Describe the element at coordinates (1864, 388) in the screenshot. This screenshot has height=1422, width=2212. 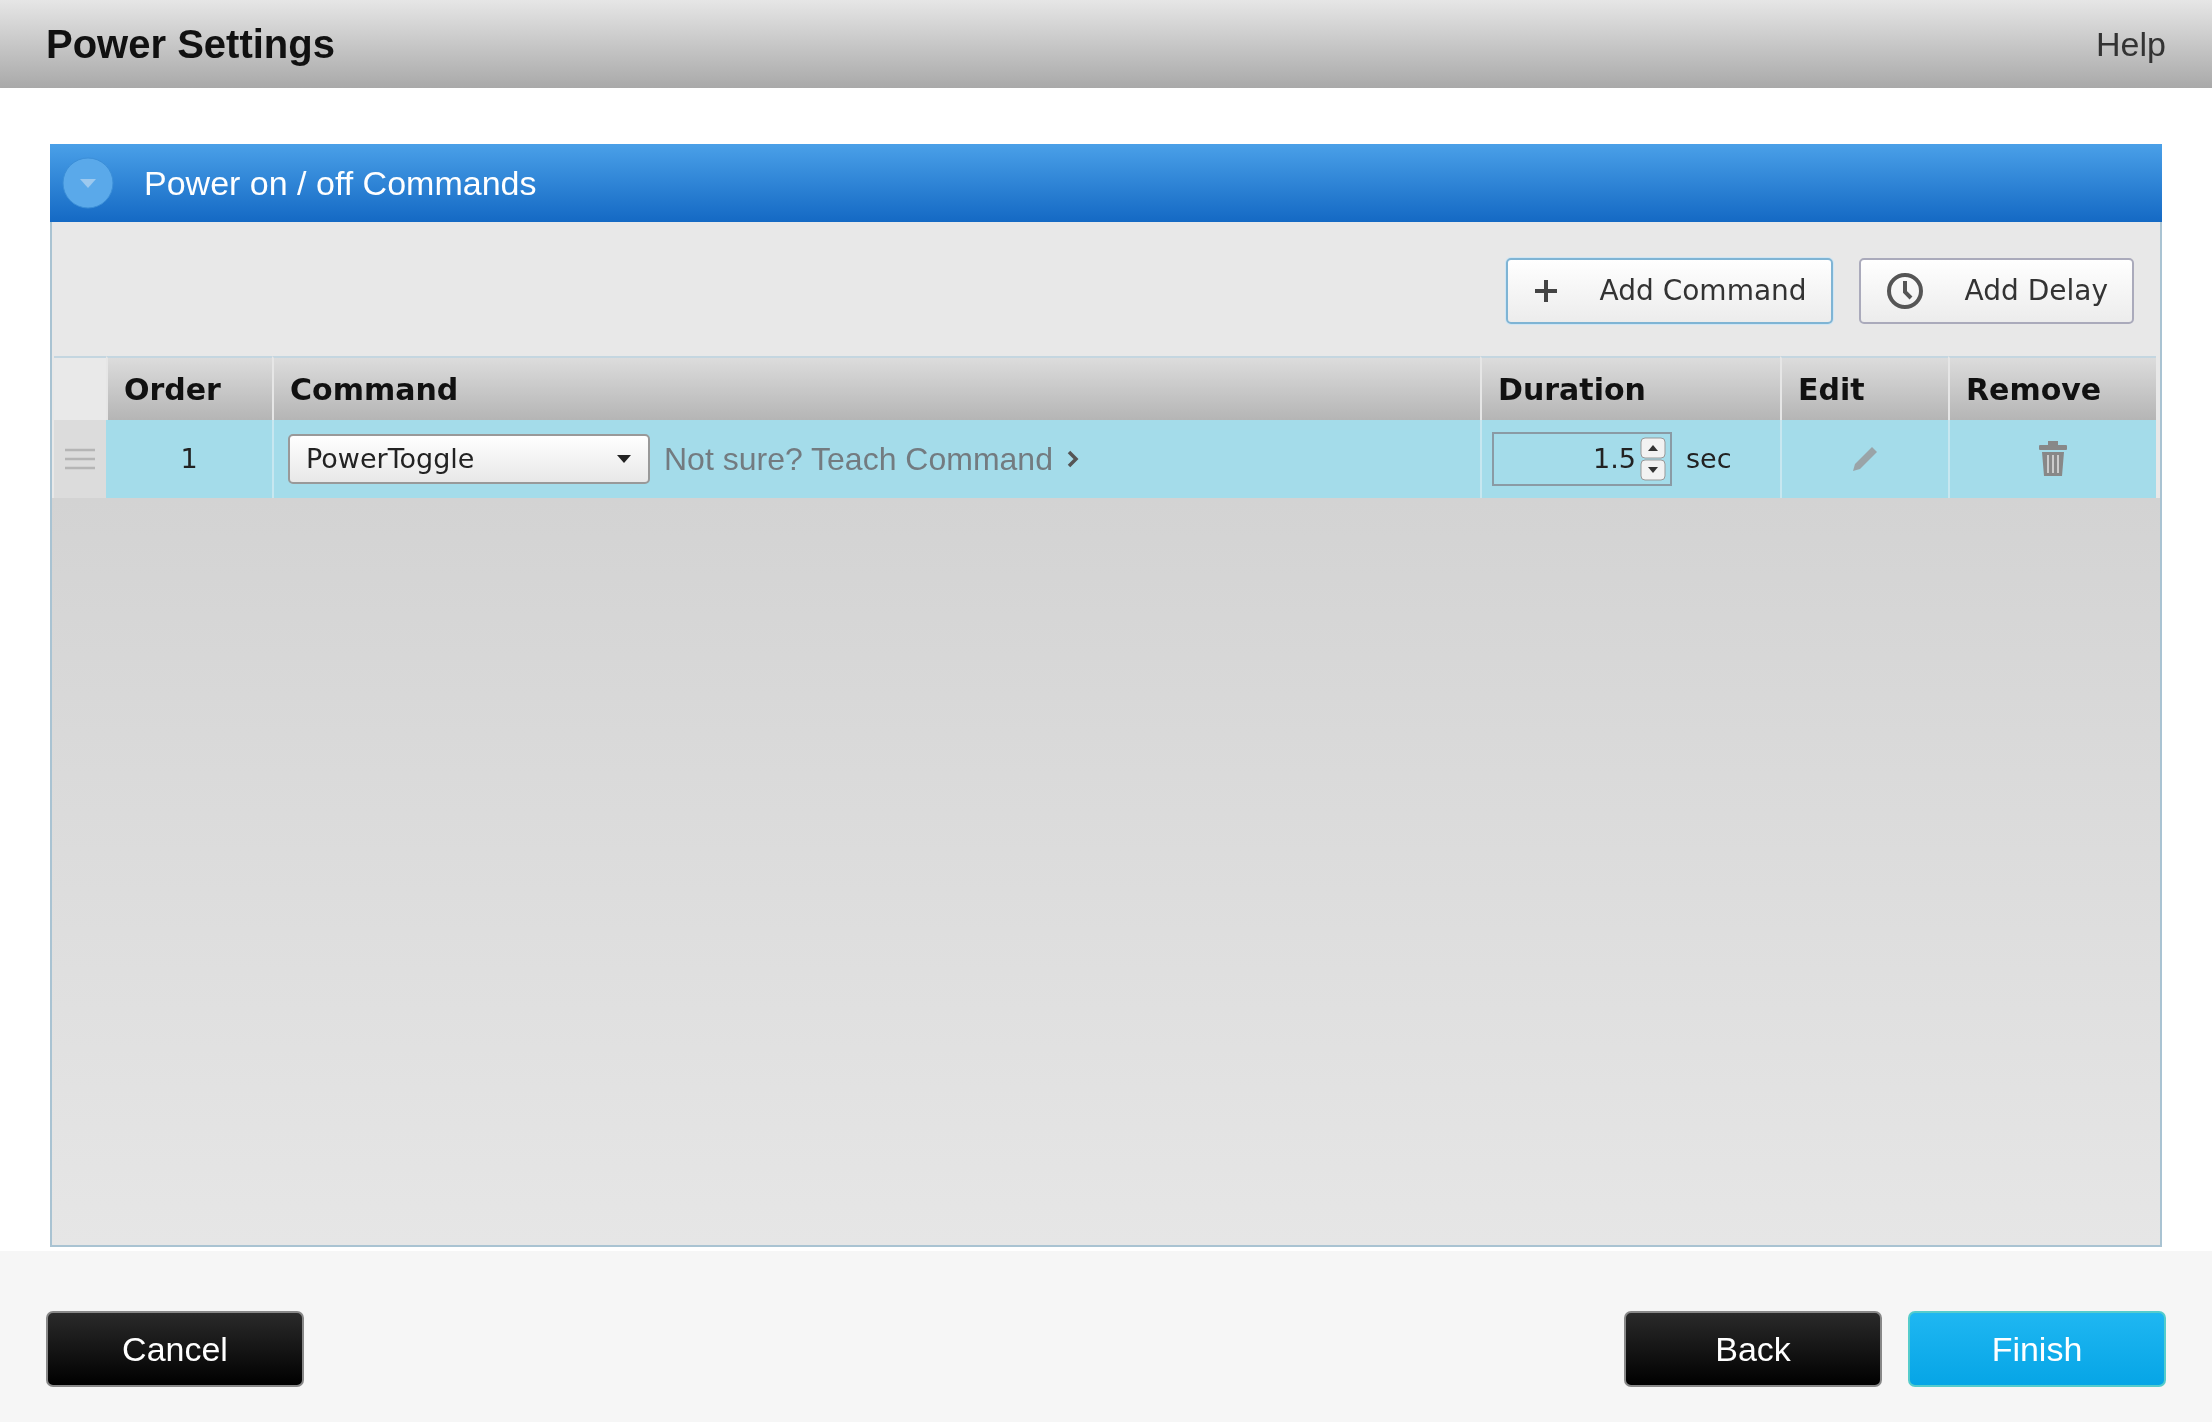
I see `column-header: Edit` at that location.